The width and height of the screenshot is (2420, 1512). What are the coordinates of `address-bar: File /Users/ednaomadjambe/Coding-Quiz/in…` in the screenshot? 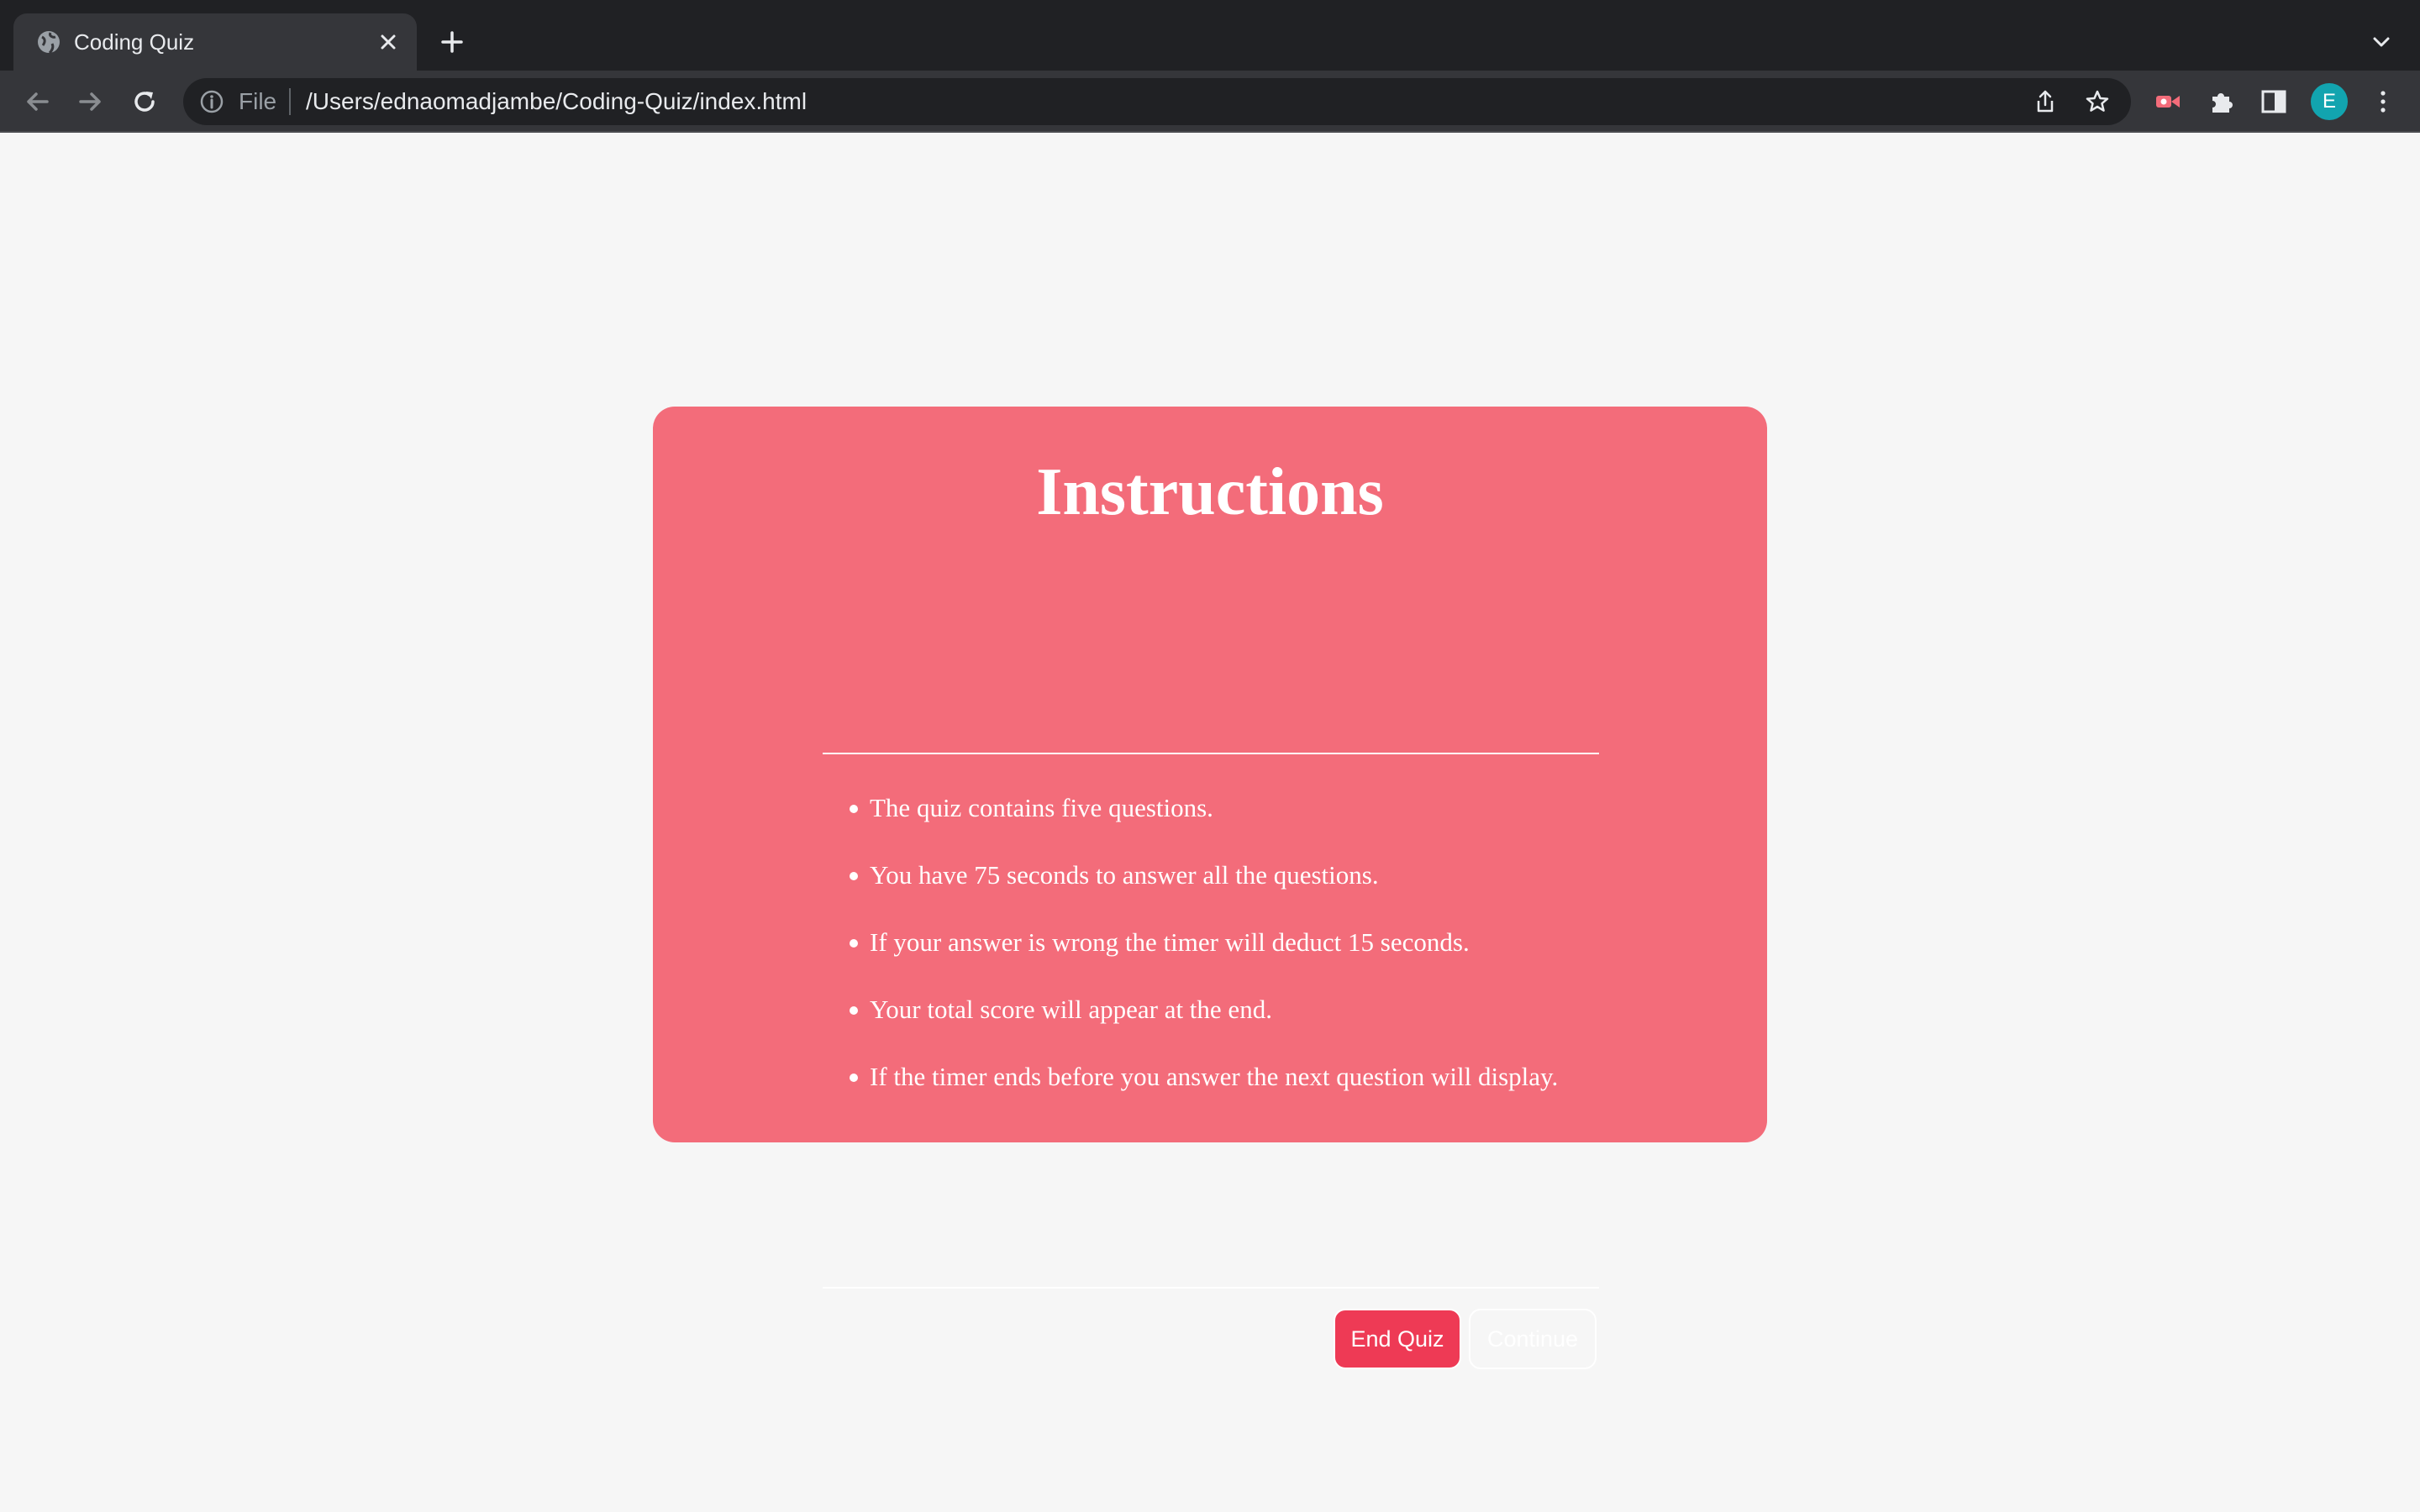 It's located at (1157, 101).